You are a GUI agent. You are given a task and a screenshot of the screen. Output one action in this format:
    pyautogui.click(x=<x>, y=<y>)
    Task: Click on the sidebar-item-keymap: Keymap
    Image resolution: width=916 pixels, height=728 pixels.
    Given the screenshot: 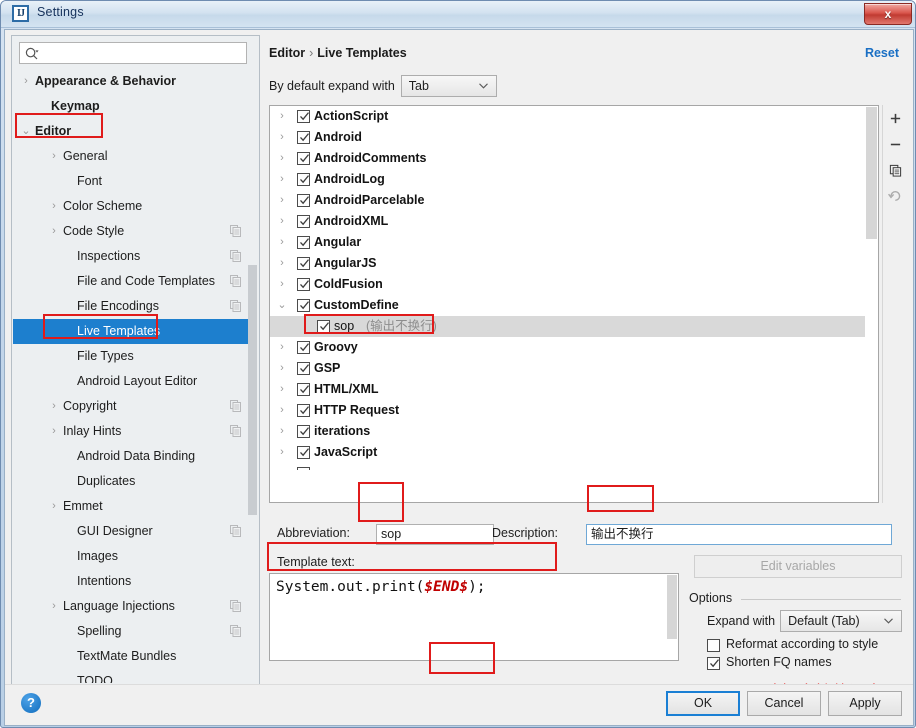 What is the action you would take?
    pyautogui.click(x=133, y=106)
    